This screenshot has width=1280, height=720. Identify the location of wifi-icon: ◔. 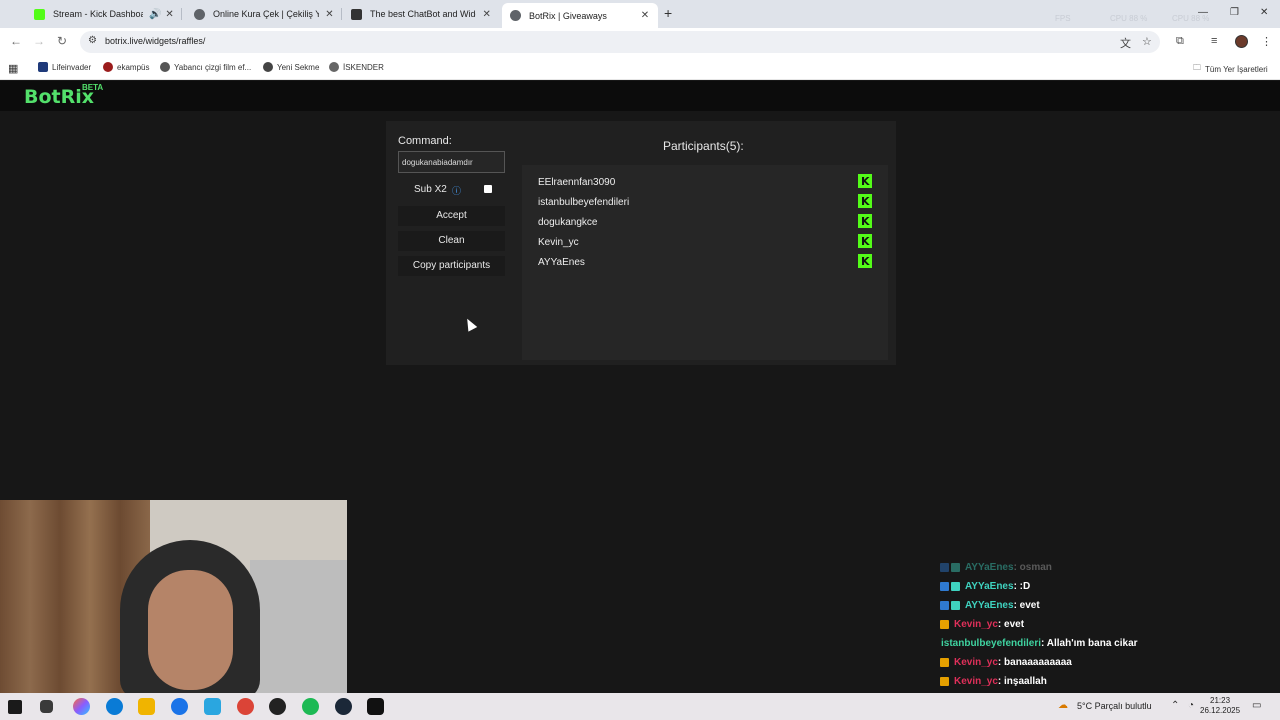
(1191, 705).